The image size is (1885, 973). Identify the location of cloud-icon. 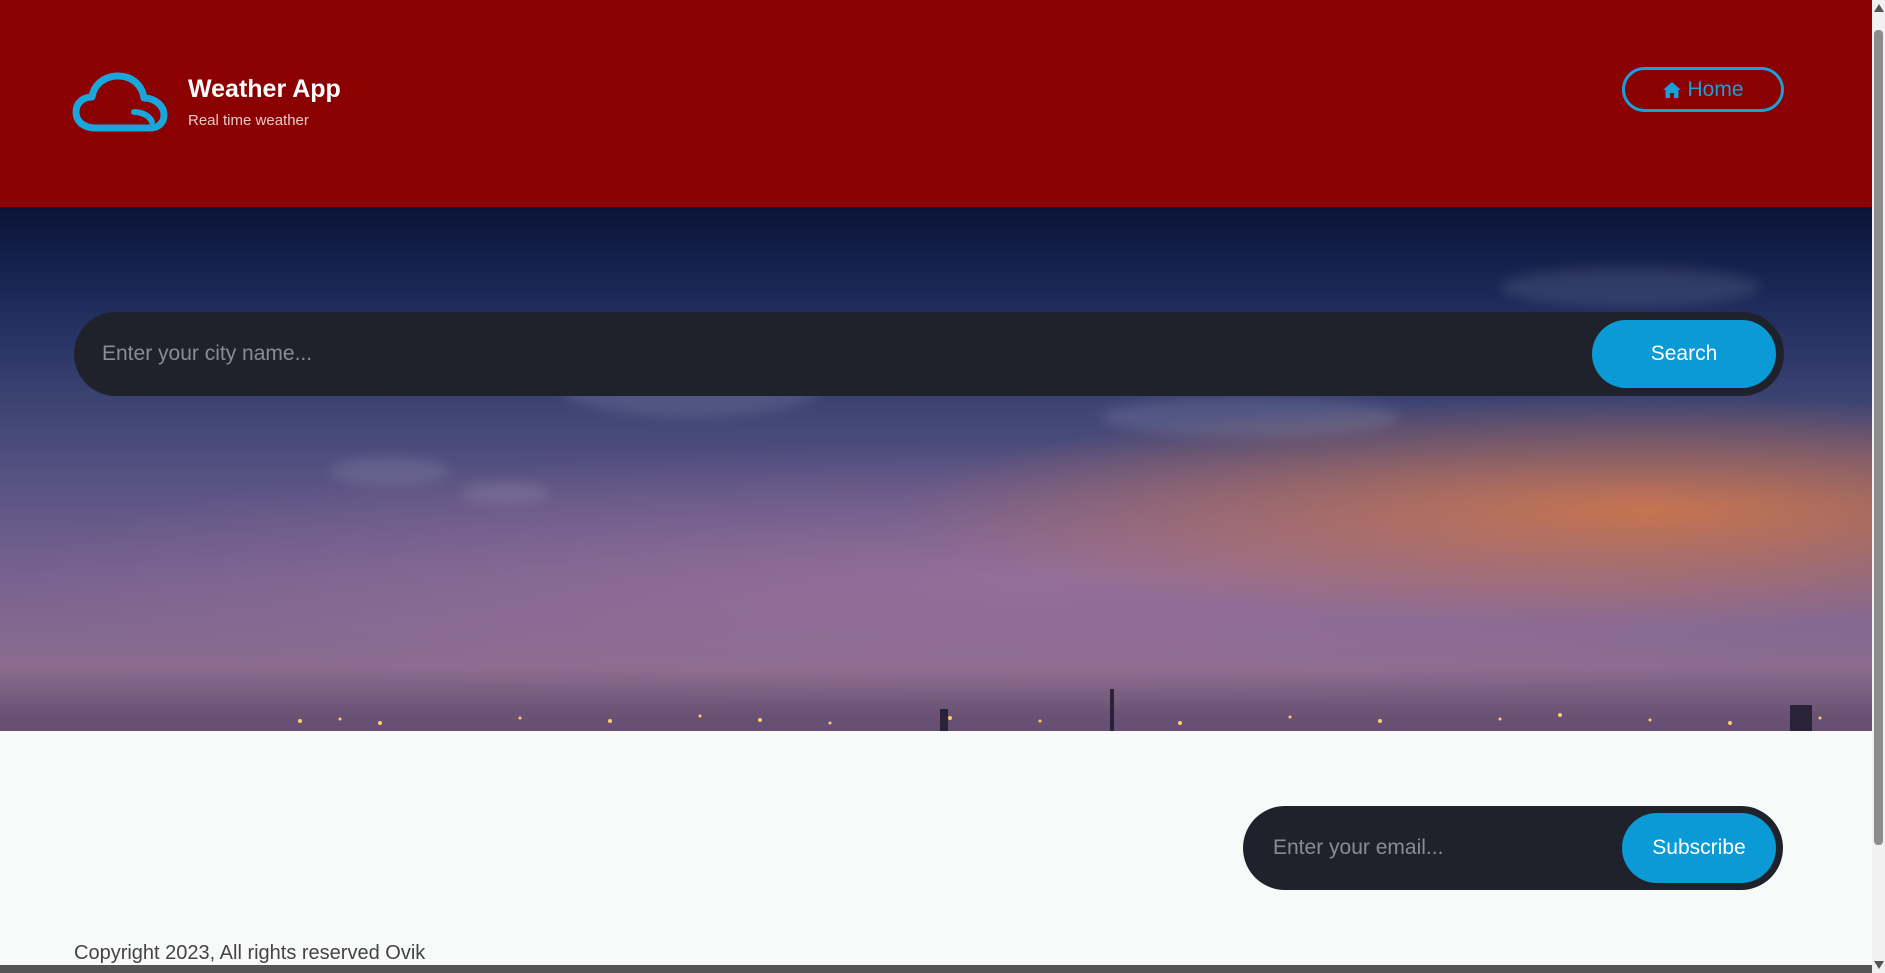
(120, 102).